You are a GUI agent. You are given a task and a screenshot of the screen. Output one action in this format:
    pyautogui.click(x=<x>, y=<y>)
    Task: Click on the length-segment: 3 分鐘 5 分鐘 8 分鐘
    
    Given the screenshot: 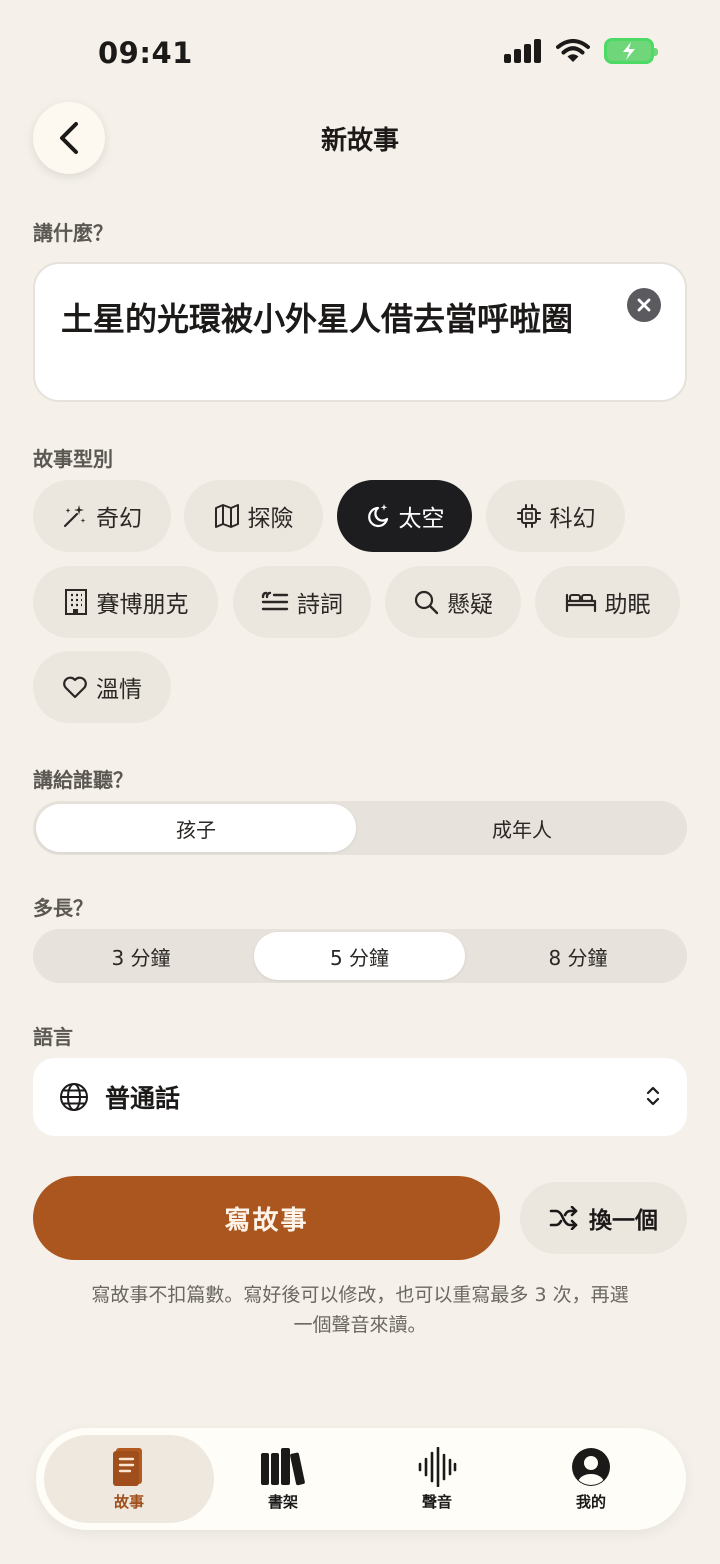 What is the action you would take?
    pyautogui.click(x=360, y=956)
    